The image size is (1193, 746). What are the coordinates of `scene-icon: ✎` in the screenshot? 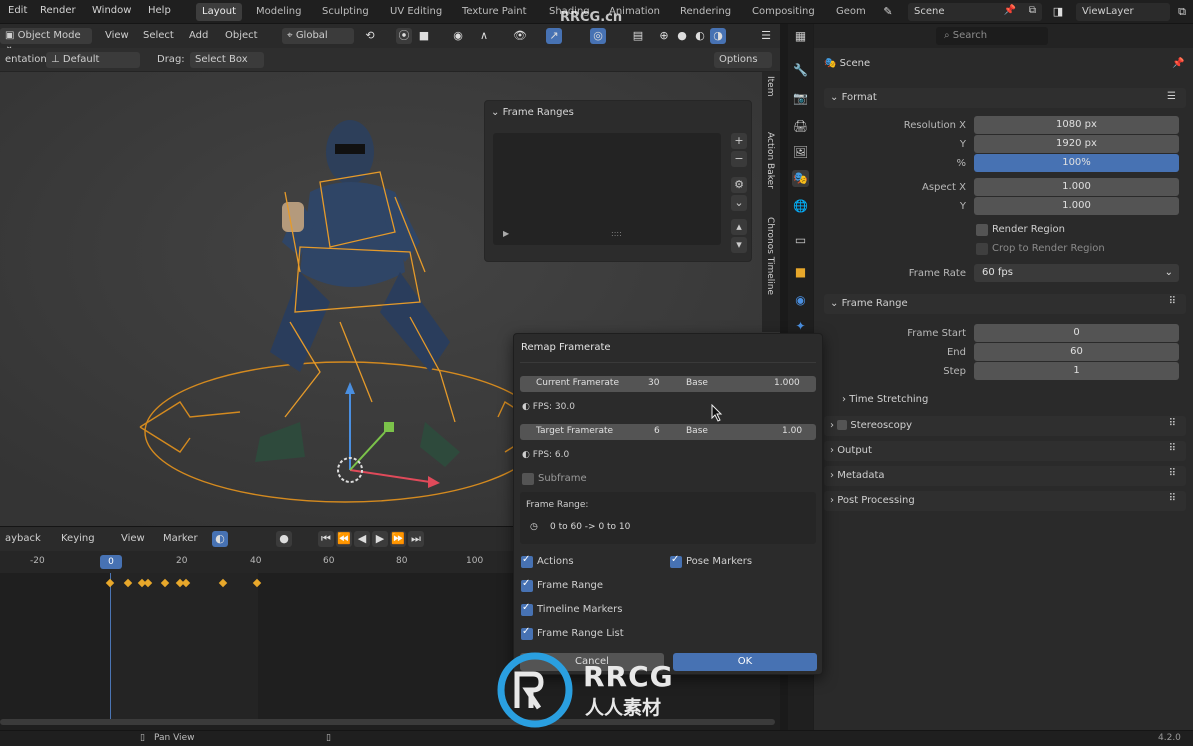 It's located at (888, 12).